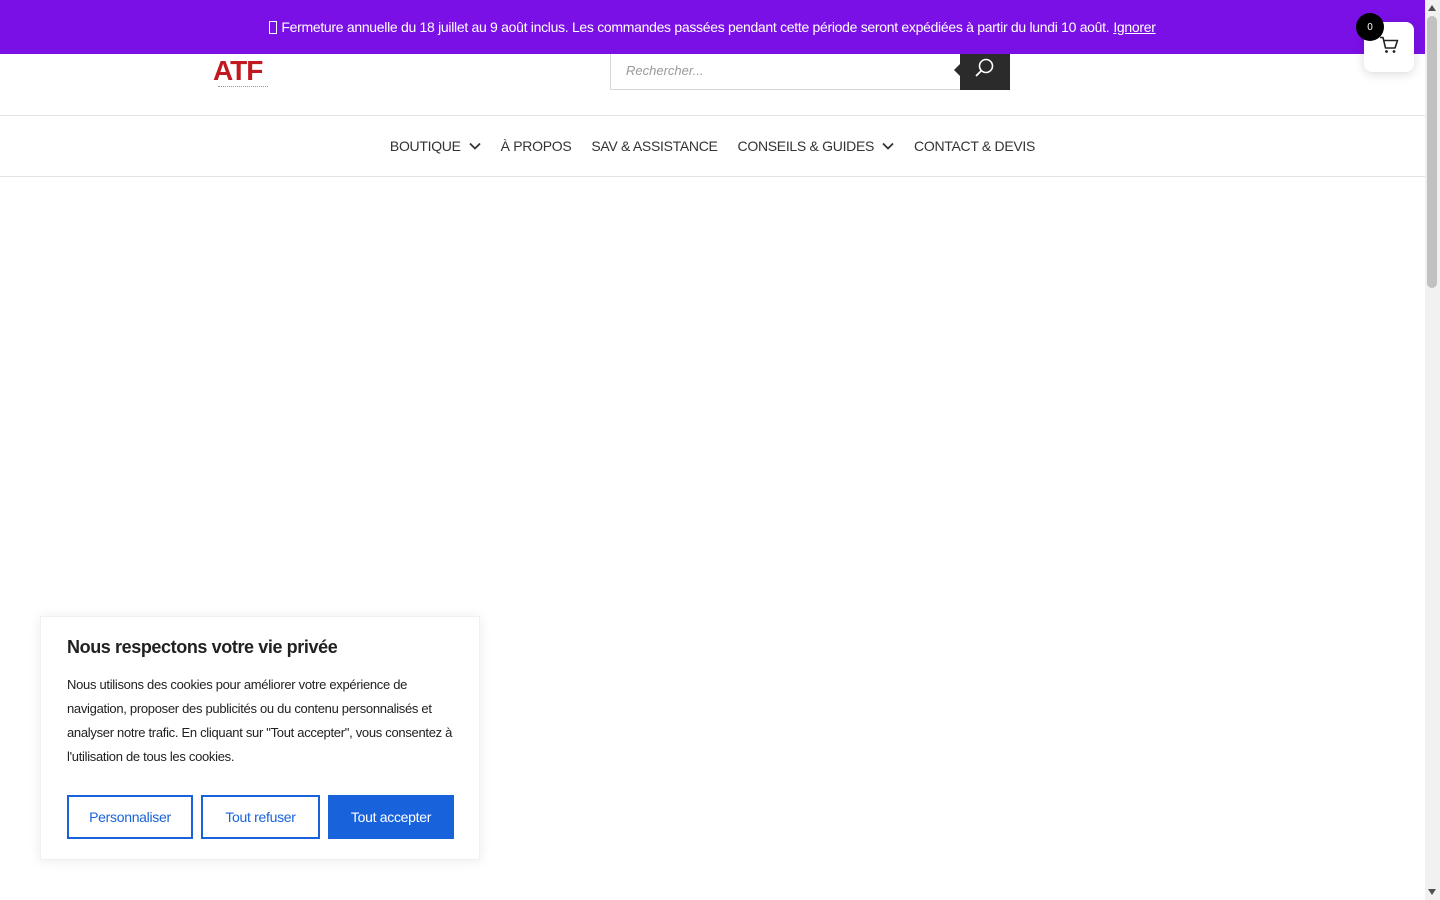 The height and width of the screenshot is (900, 1440). What do you see at coordinates (238, 70) in the screenshot?
I see `logo-text: ATF` at bounding box center [238, 70].